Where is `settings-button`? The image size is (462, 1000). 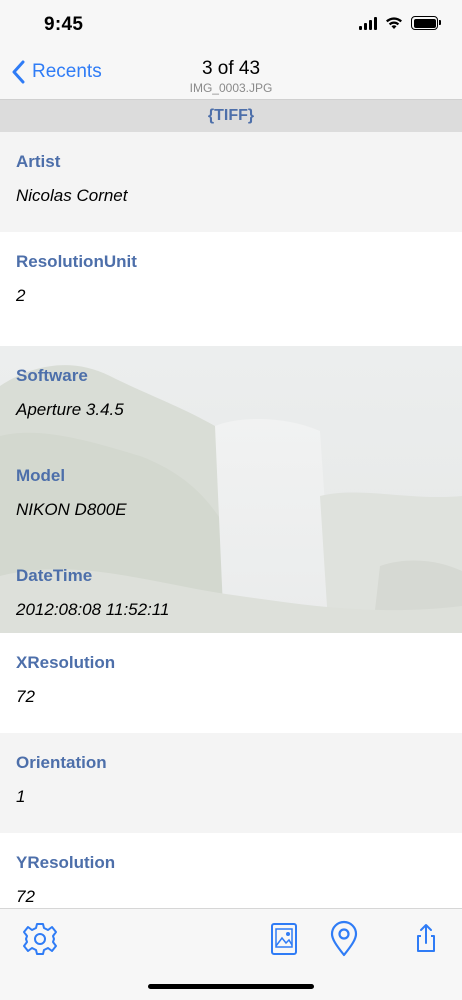
settings-button is located at coordinates (40, 939).